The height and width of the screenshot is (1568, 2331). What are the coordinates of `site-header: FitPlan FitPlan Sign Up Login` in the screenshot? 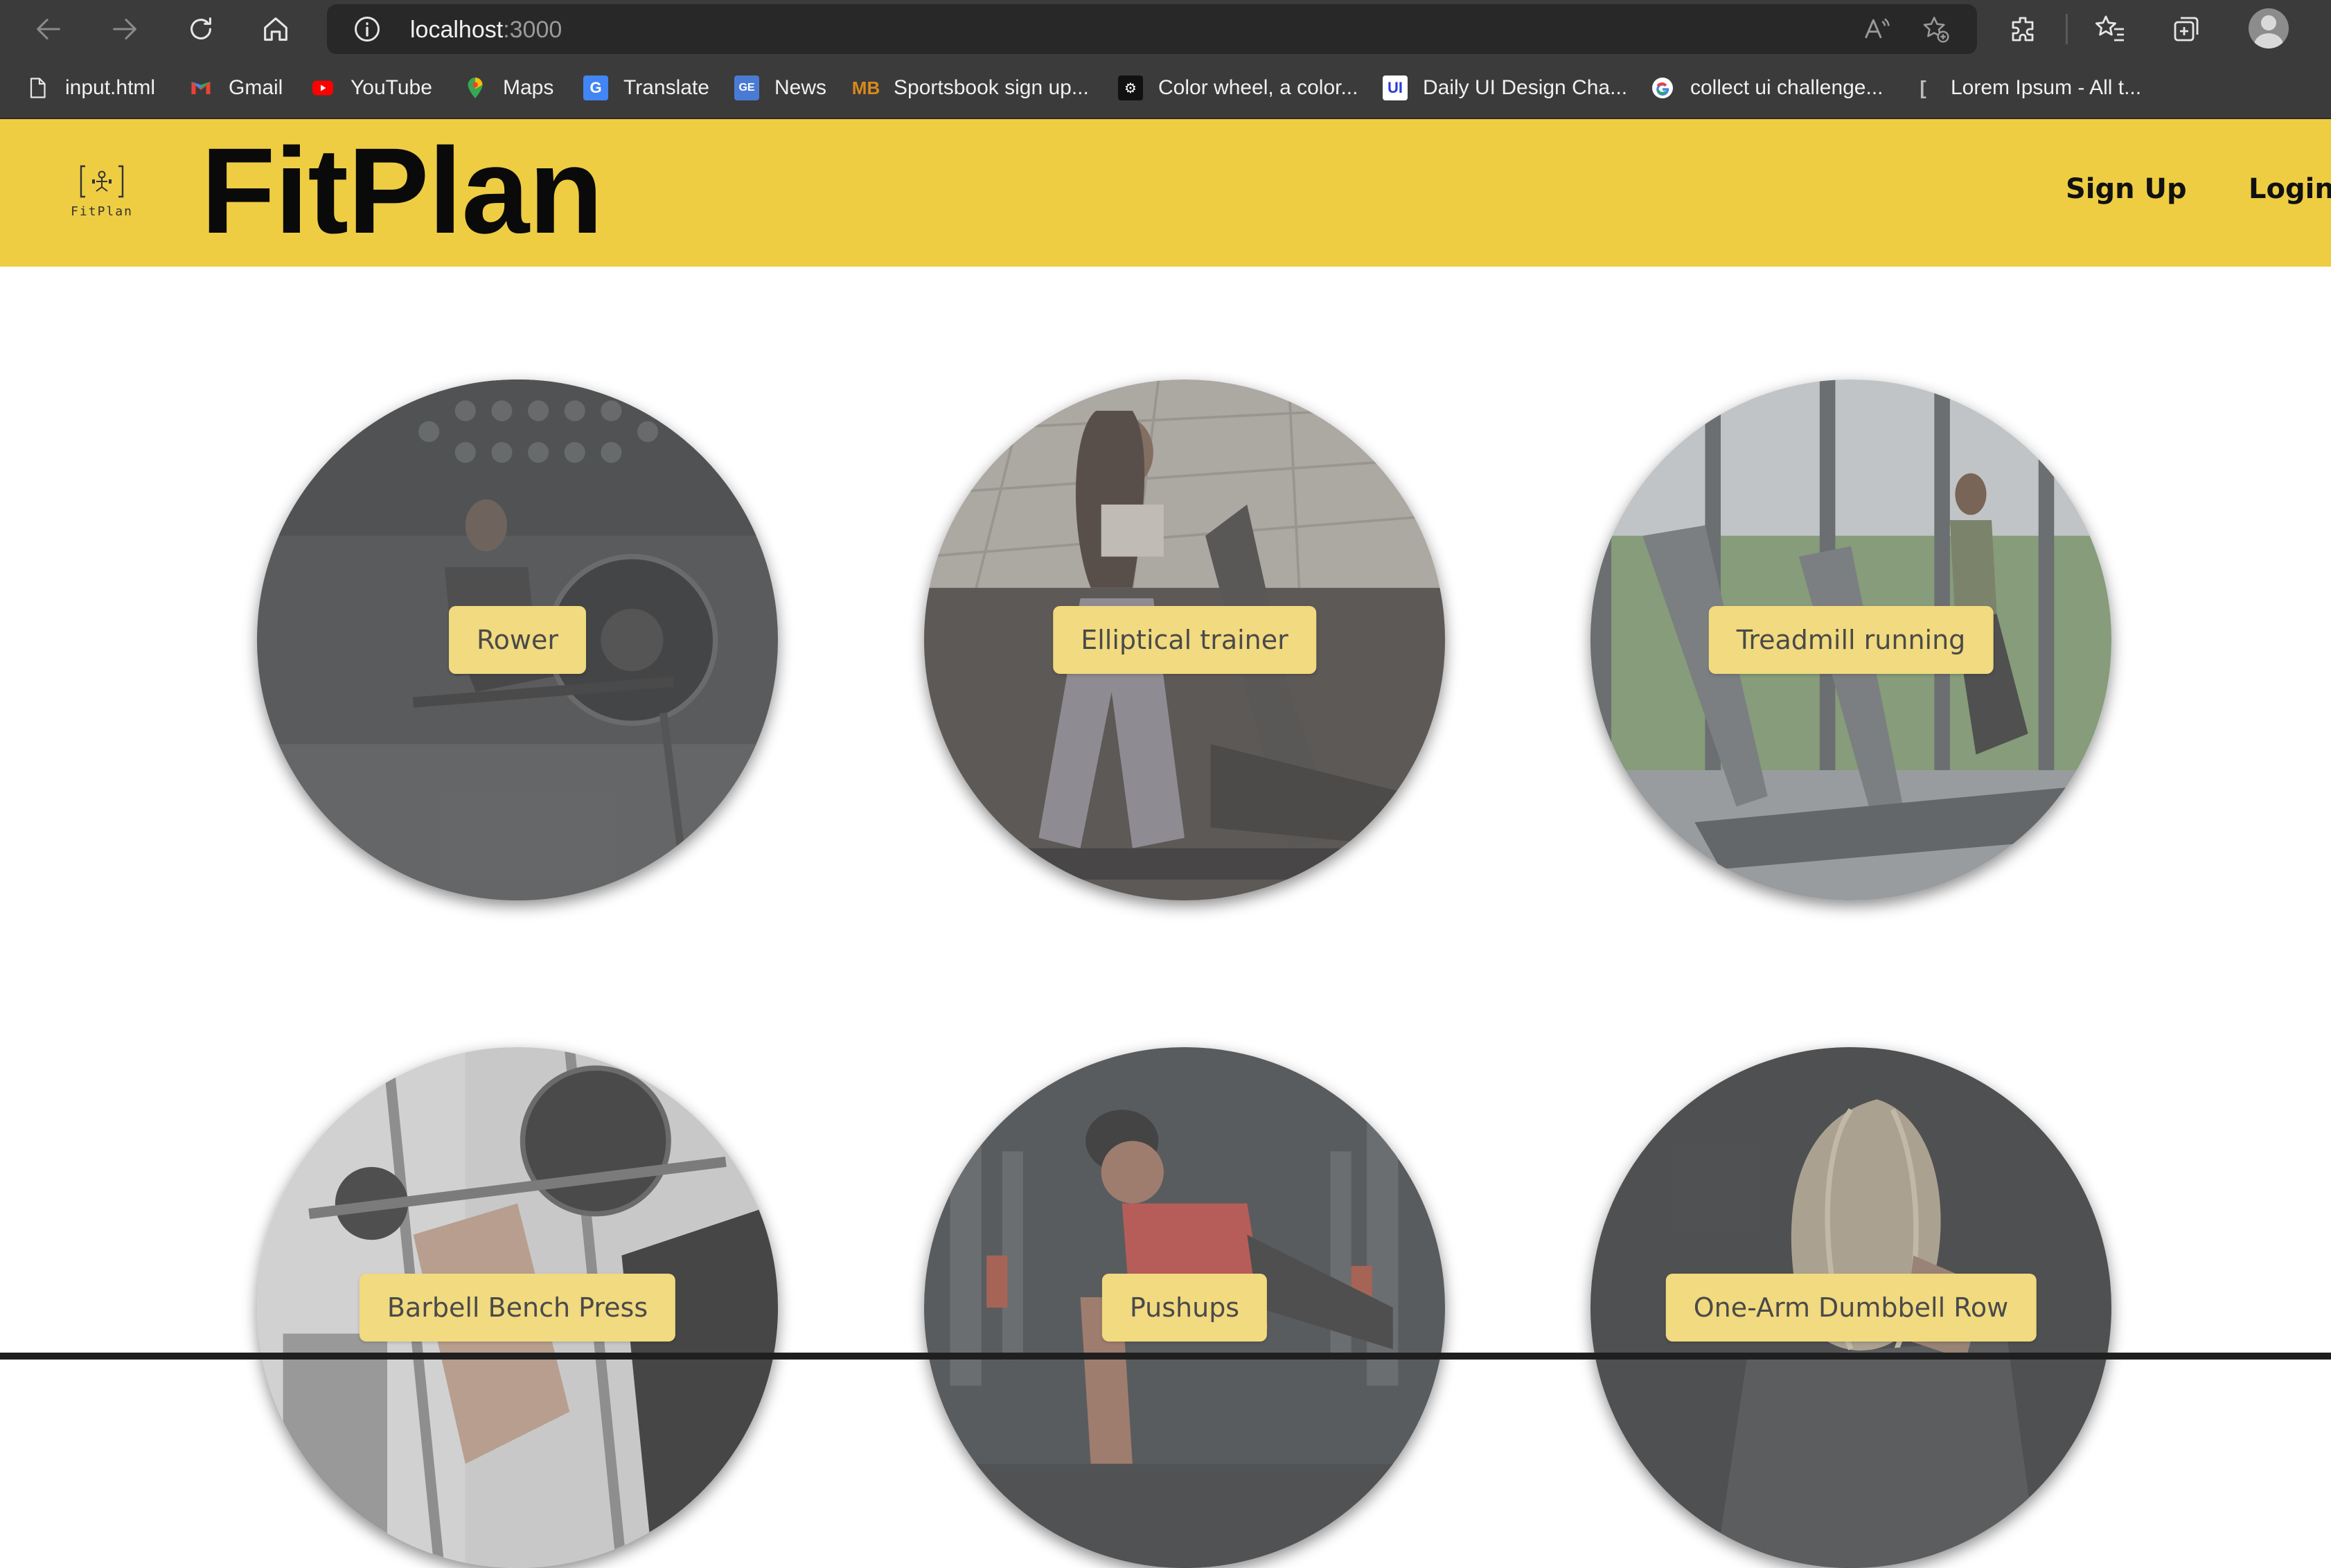 It's located at (1165, 193).